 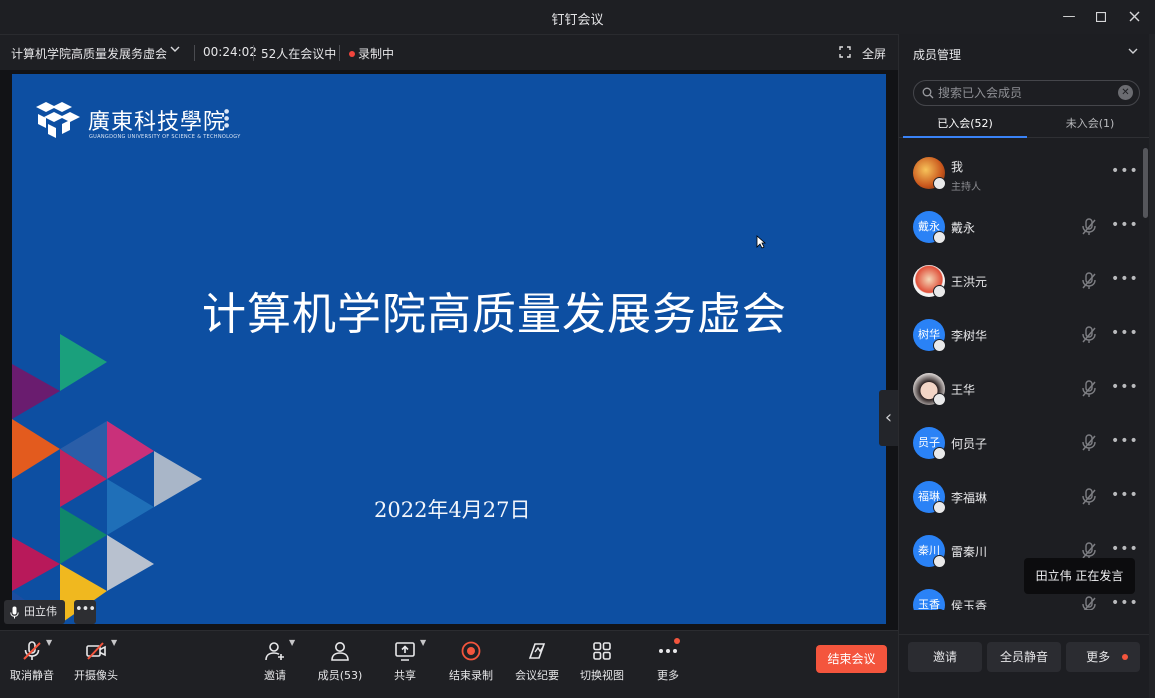 I want to click on member-list-scrollbar, so click(x=1145, y=183).